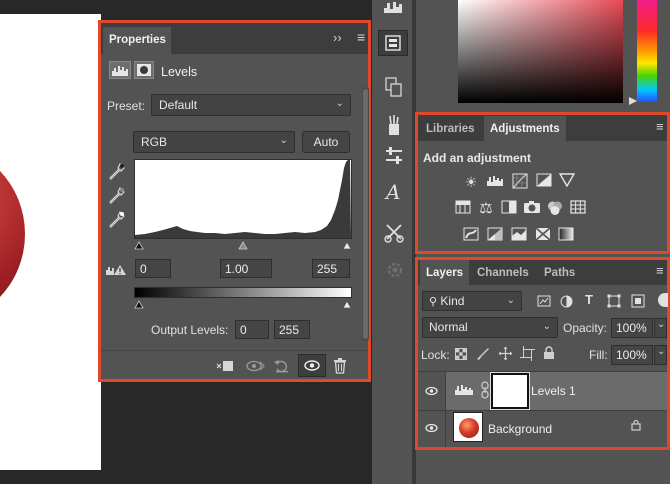  I want to click on scrollbar-thumb, so click(365, 214).